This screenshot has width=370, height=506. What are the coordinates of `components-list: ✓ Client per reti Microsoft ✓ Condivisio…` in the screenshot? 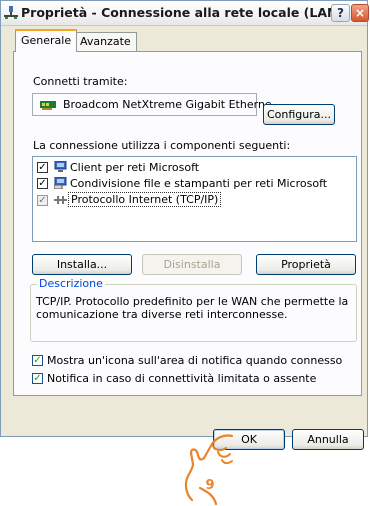 It's located at (194, 199).